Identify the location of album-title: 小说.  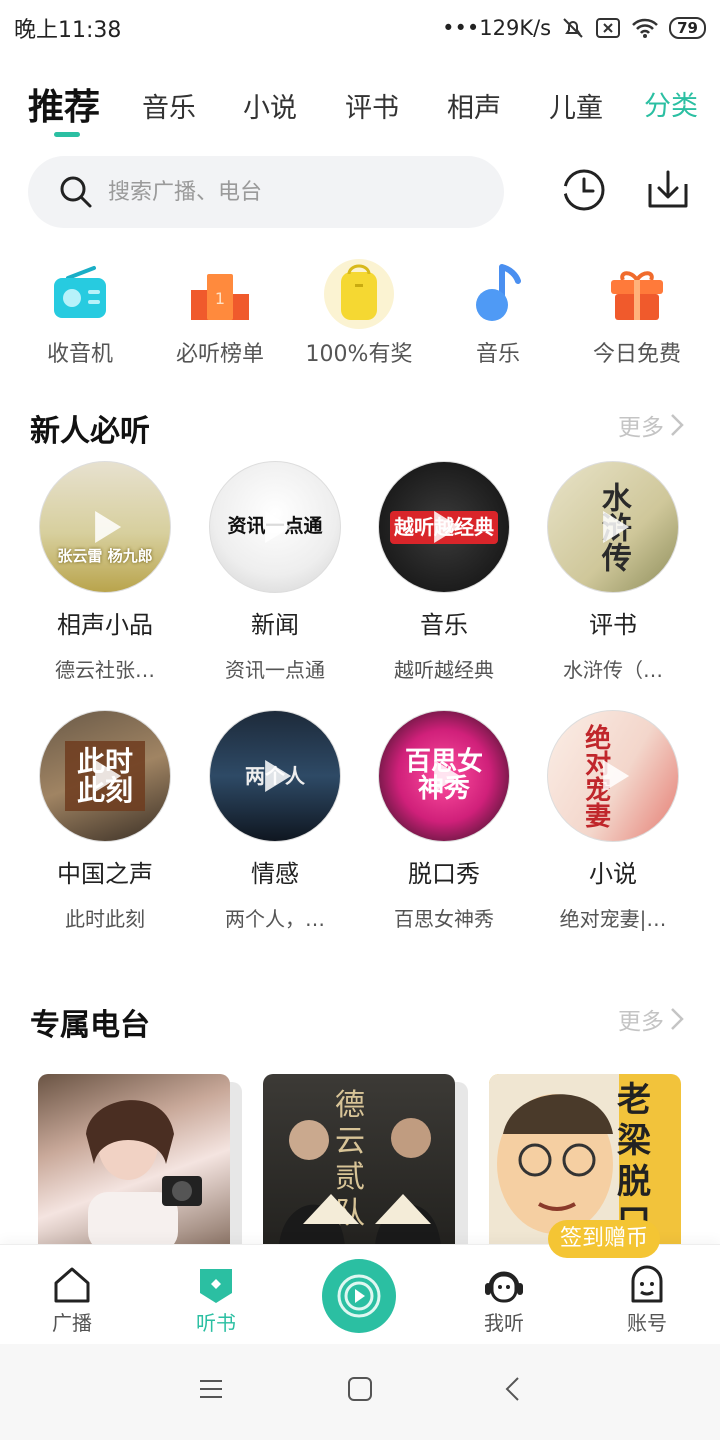
(613, 874).